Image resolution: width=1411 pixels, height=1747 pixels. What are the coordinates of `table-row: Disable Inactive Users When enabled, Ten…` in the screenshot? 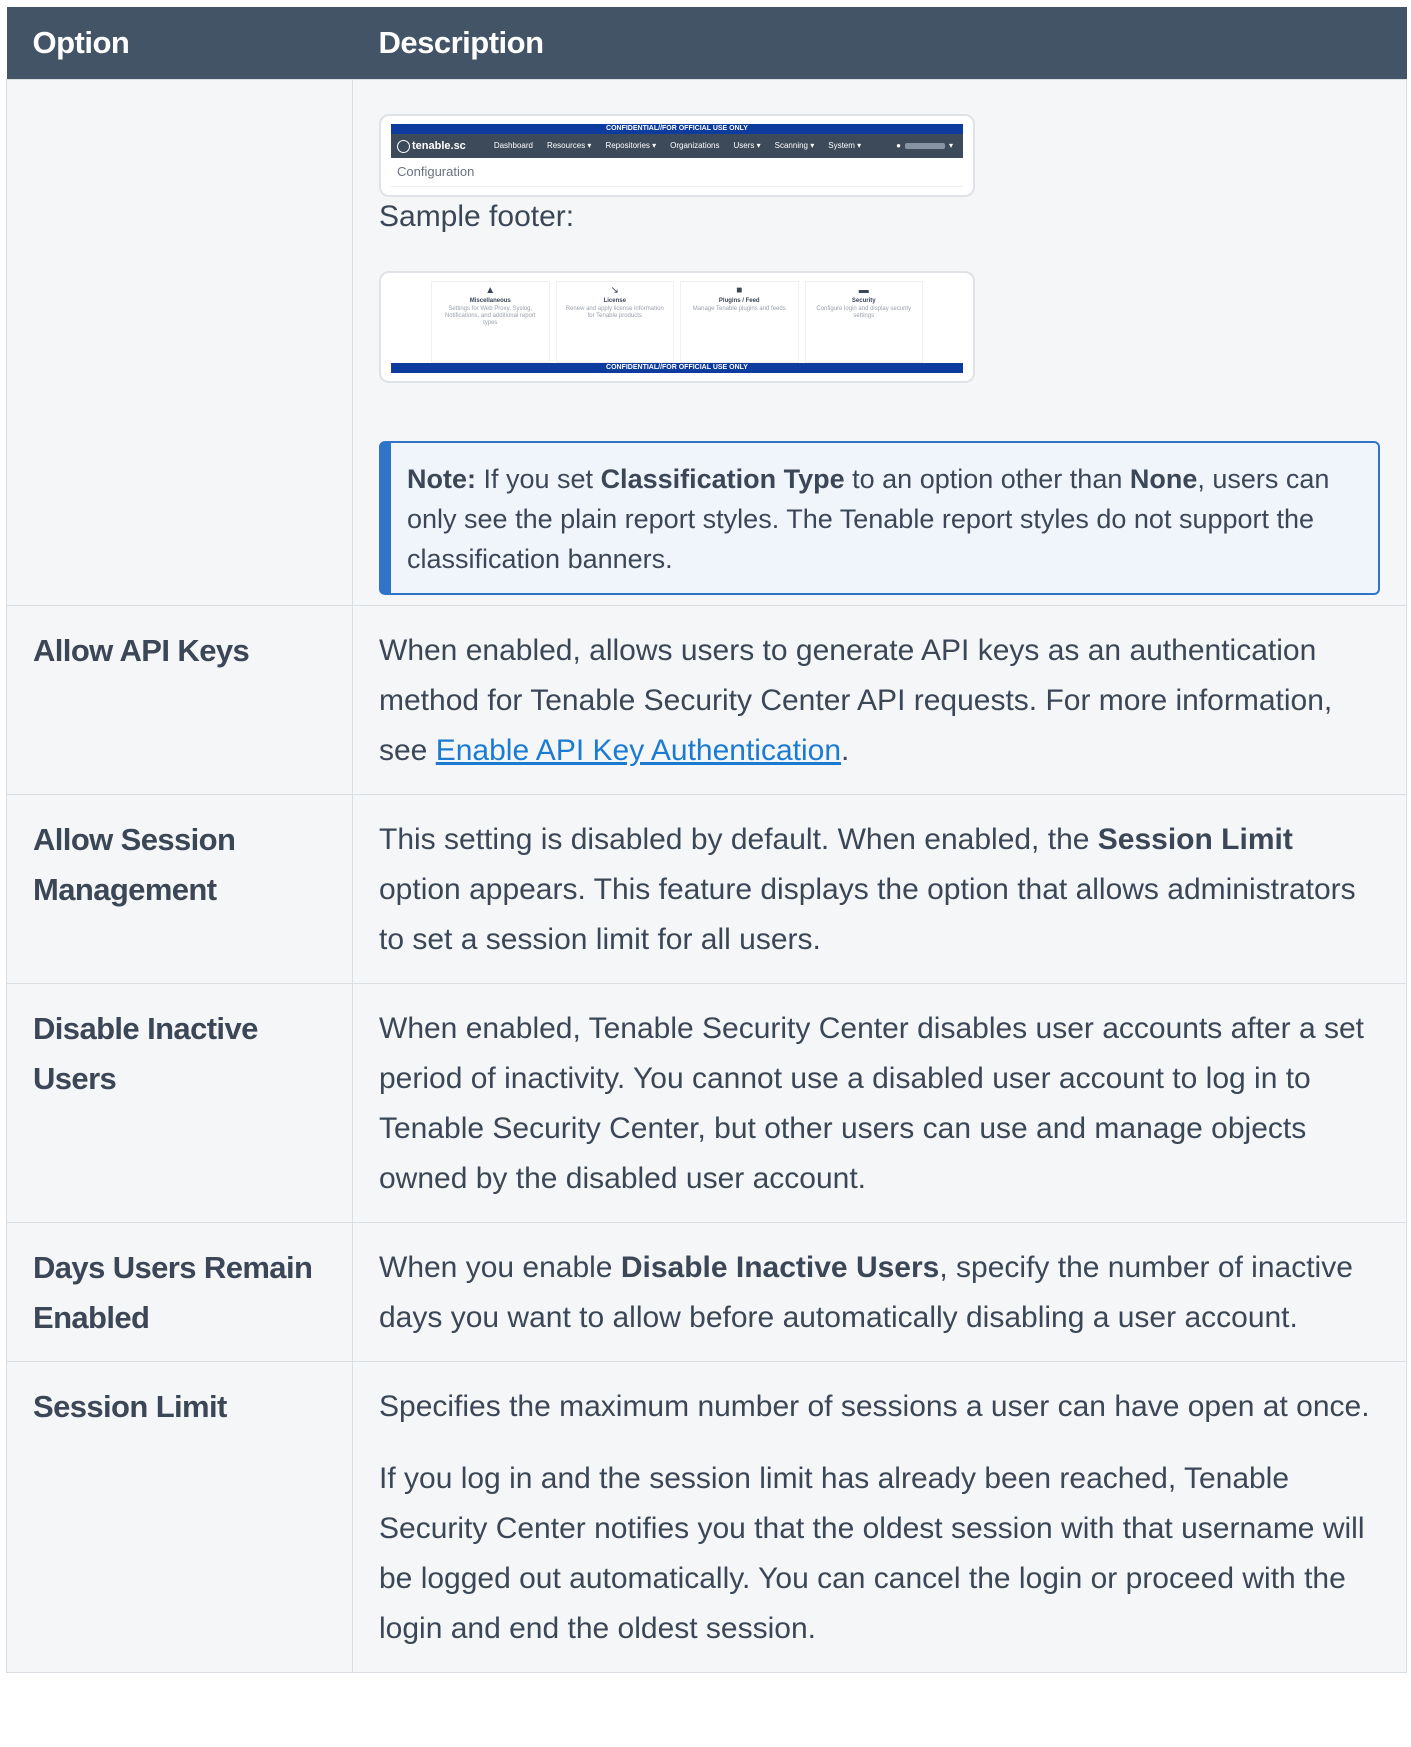 It's located at (706, 1103).